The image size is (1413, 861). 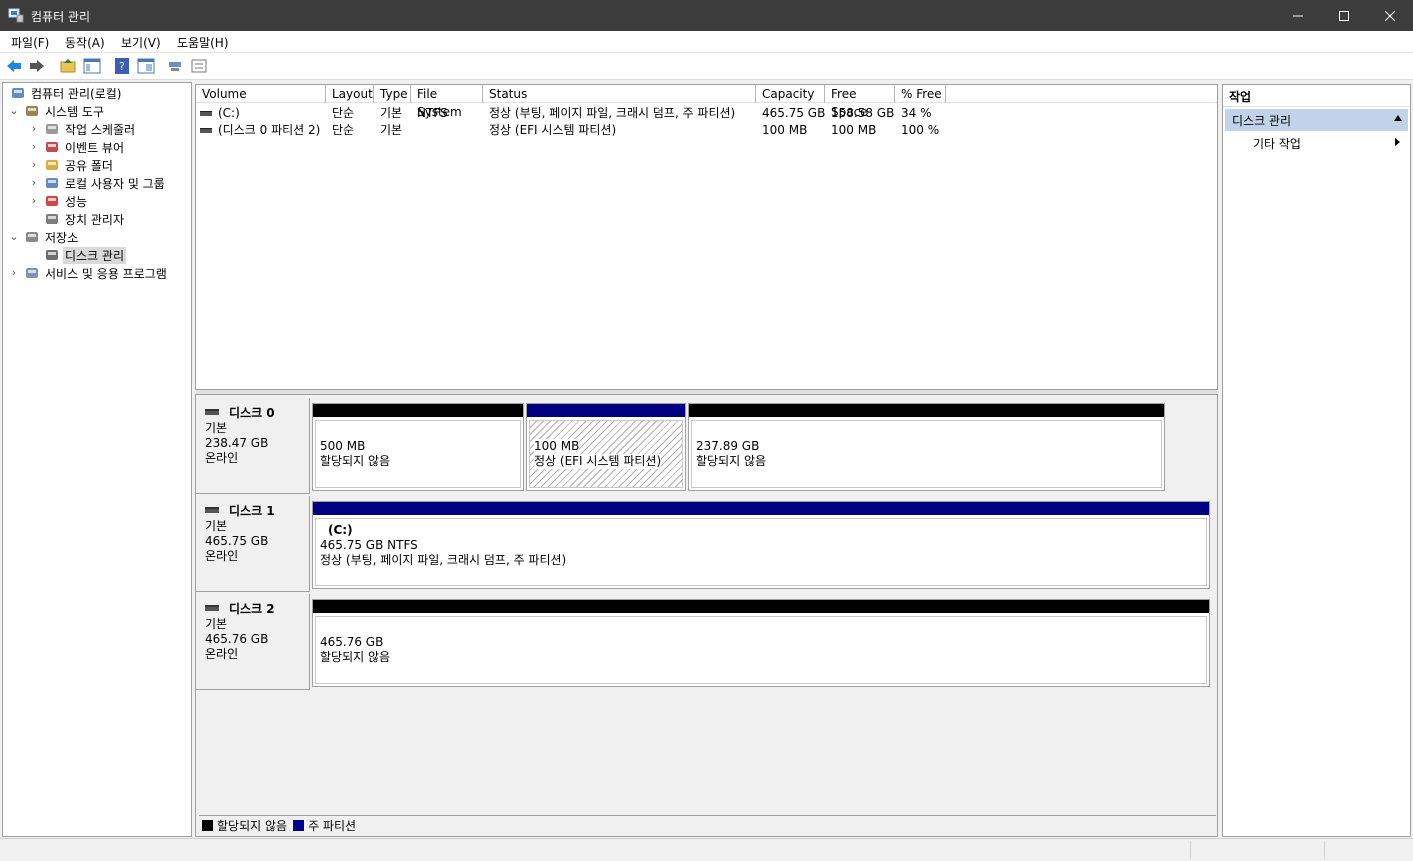 I want to click on column-header: Free Space, so click(x=860, y=102).